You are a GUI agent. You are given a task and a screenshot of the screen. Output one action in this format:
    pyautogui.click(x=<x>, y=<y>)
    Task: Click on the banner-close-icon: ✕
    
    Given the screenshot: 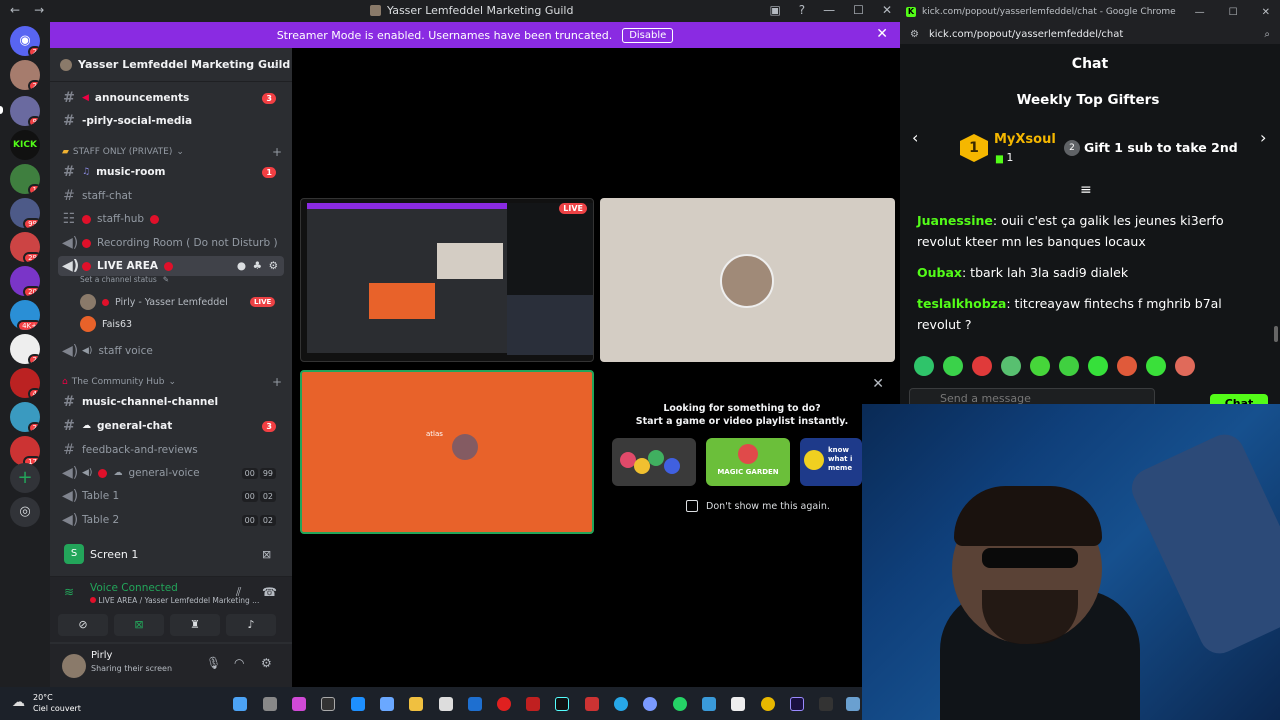 What is the action you would take?
    pyautogui.click(x=882, y=34)
    